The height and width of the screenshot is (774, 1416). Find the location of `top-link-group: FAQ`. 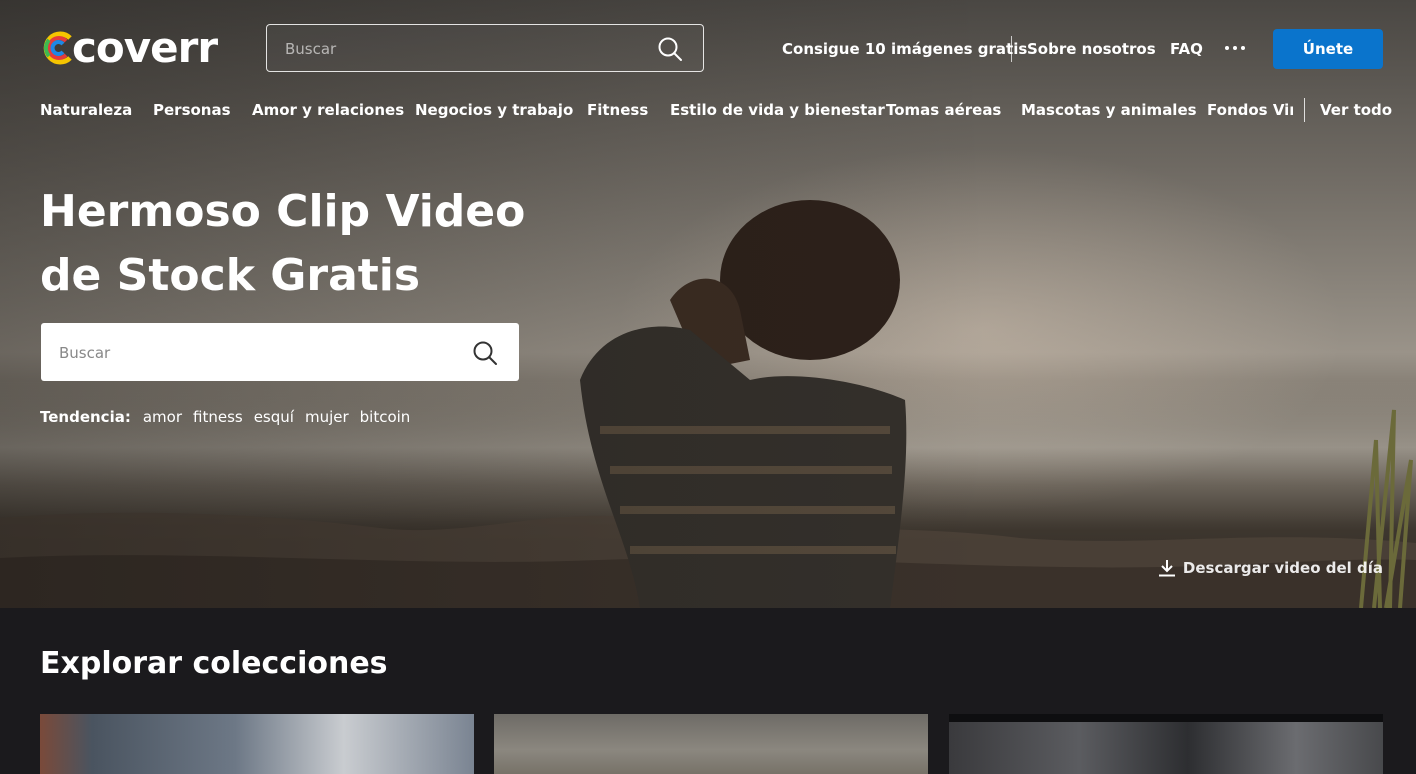

top-link-group: FAQ is located at coordinates (1186, 49).